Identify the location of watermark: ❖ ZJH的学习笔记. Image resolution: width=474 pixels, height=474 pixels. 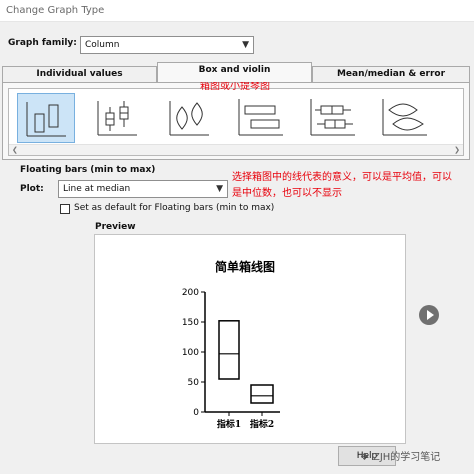
(400, 455).